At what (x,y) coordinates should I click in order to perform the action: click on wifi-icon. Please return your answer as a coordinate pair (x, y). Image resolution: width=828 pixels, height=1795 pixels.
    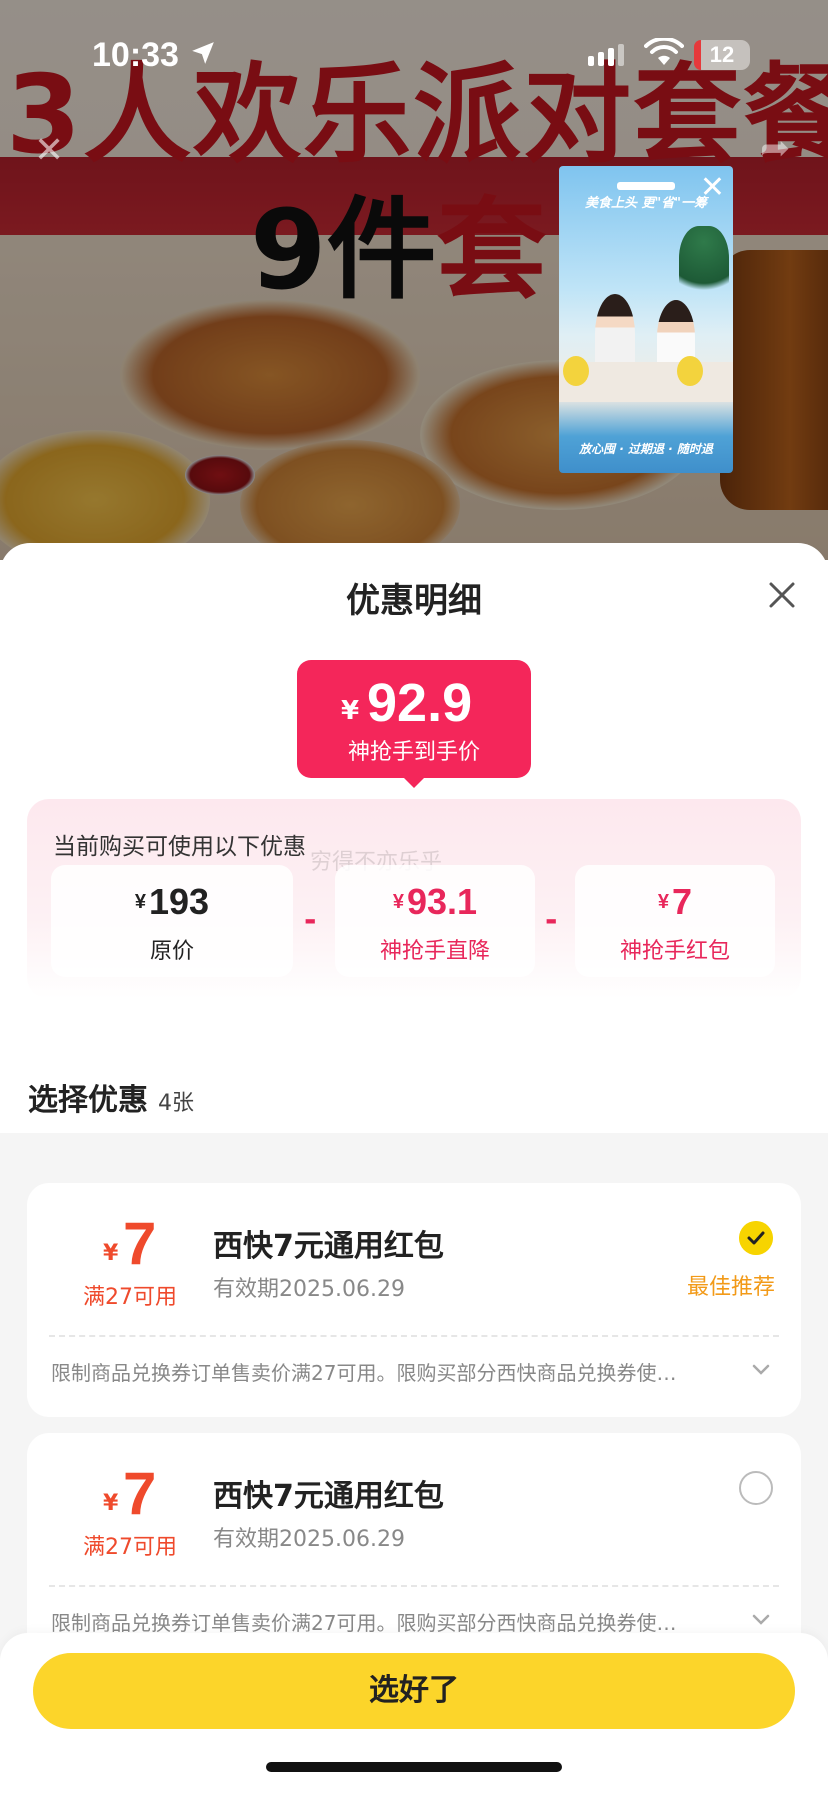
    Looking at the image, I should click on (664, 51).